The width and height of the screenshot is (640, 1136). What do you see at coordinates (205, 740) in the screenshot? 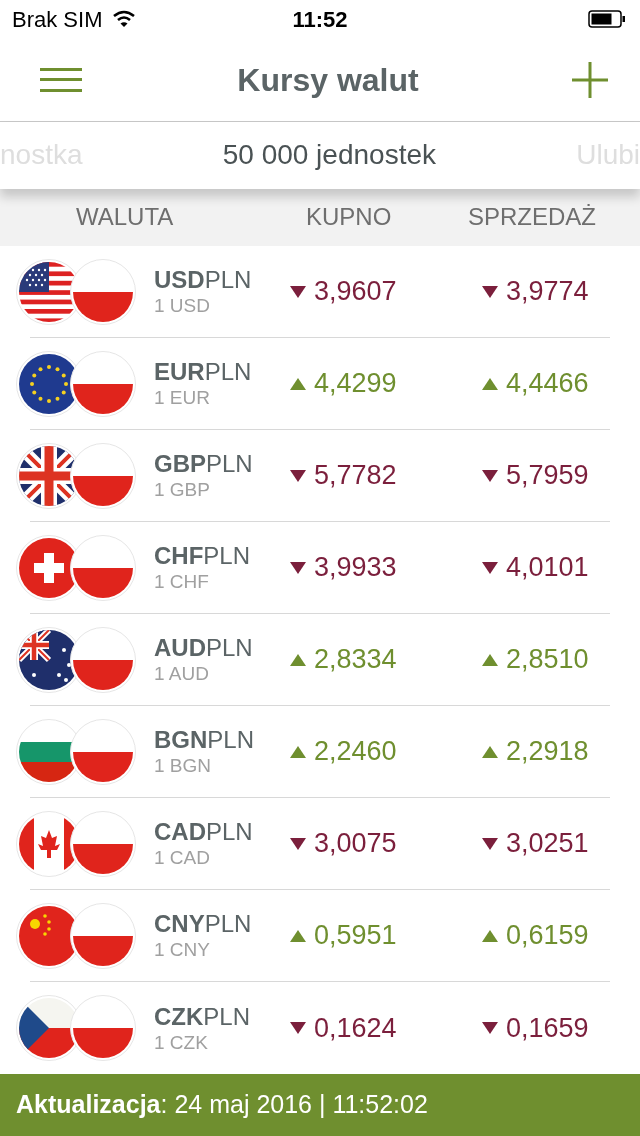
I see `currency-pair: BGNPLN` at bounding box center [205, 740].